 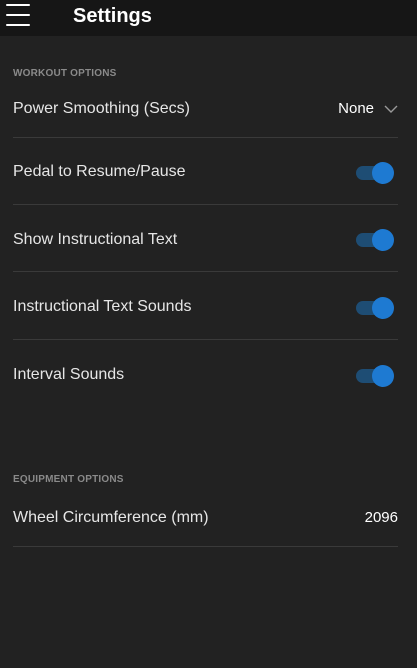 What do you see at coordinates (391, 109) in the screenshot?
I see `chevron-down-icon` at bounding box center [391, 109].